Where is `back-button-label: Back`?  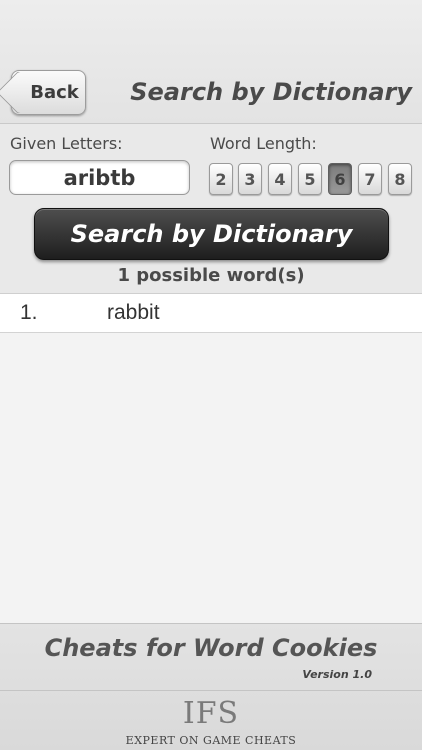 back-button-label: Back is located at coordinates (54, 92).